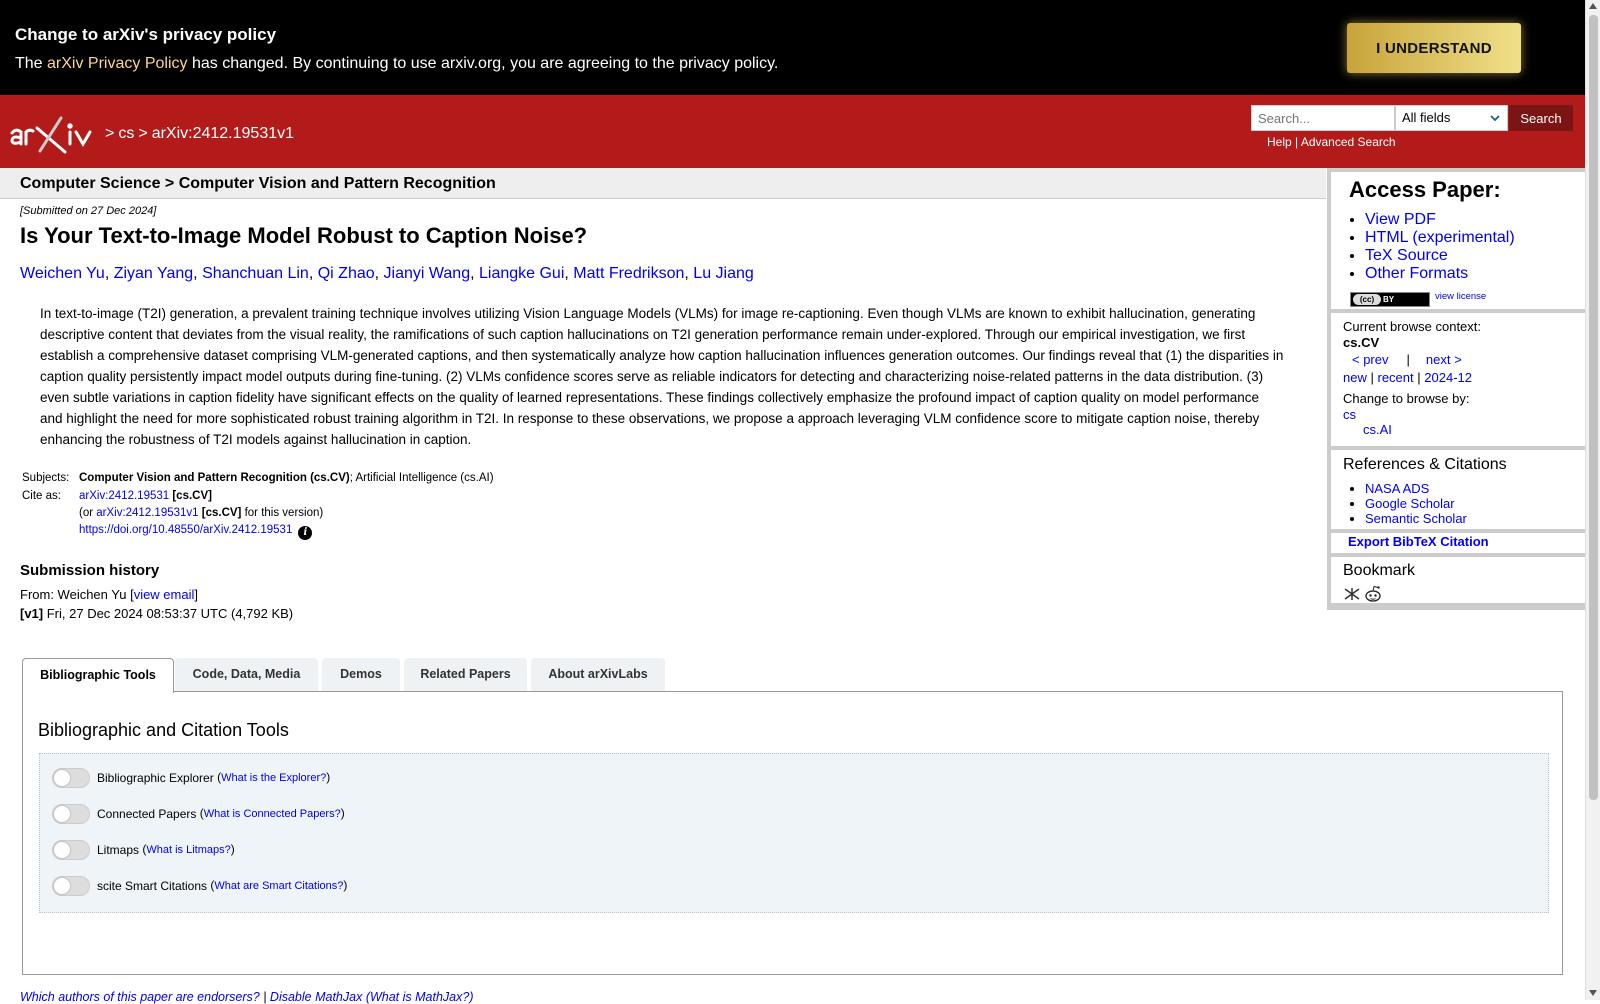 This screenshot has width=1600, height=1004. What do you see at coordinates (1434, 48) in the screenshot?
I see `i-understand-button: I UNDERSTAND` at bounding box center [1434, 48].